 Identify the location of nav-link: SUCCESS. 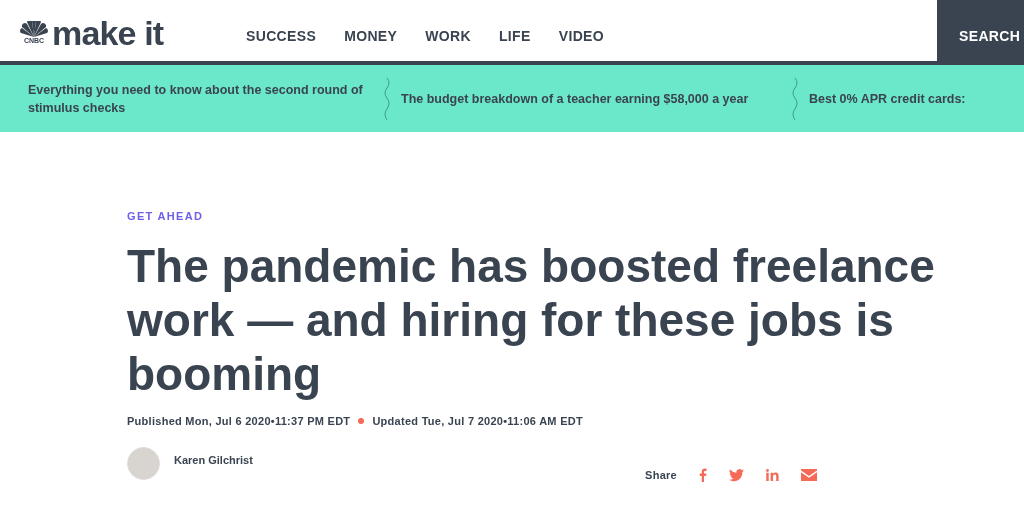
(281, 36).